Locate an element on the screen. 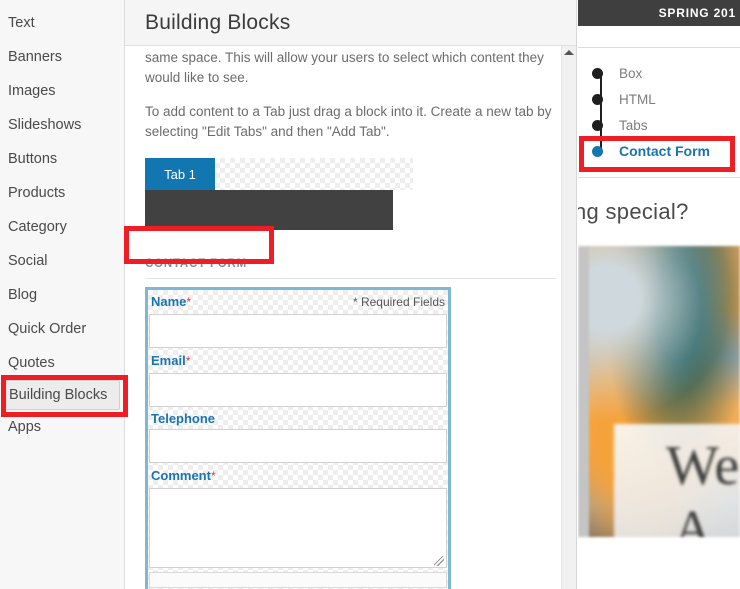 This screenshot has height=589, width=740. sidebar-item-label: Buttons is located at coordinates (33, 159).